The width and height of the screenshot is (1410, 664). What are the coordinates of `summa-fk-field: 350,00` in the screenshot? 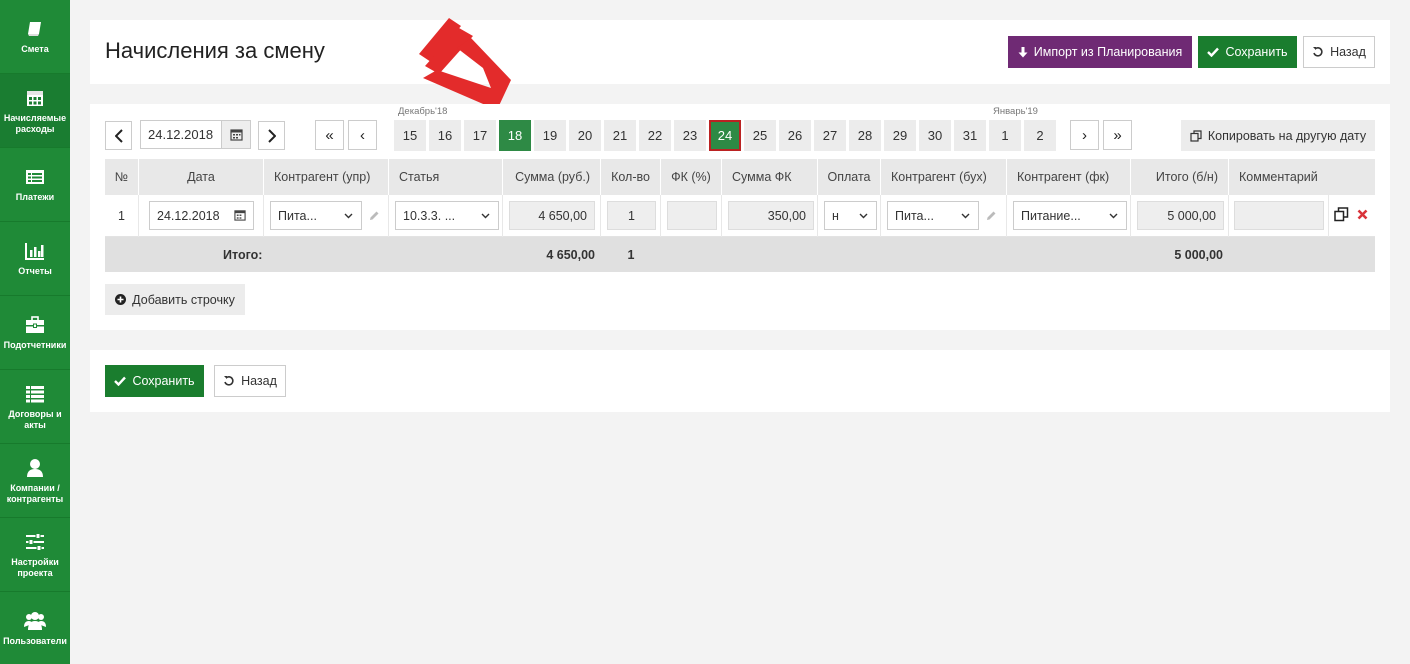 It's located at (771, 215).